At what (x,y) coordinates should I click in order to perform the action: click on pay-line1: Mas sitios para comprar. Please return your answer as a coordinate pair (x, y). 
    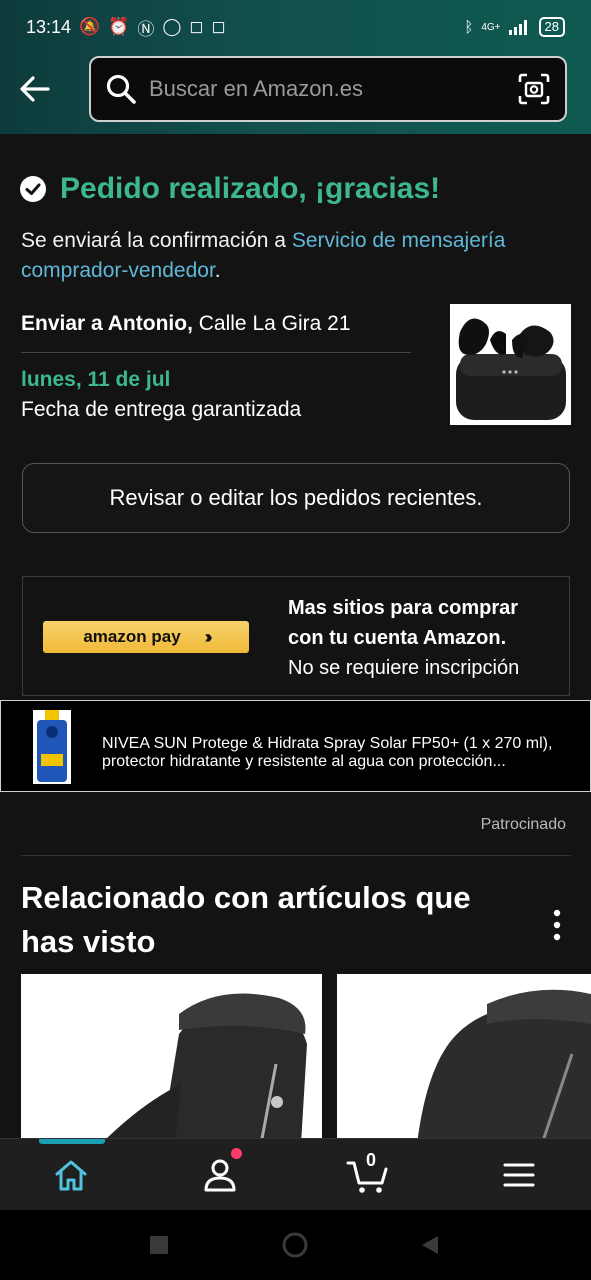
    Looking at the image, I should click on (403, 608).